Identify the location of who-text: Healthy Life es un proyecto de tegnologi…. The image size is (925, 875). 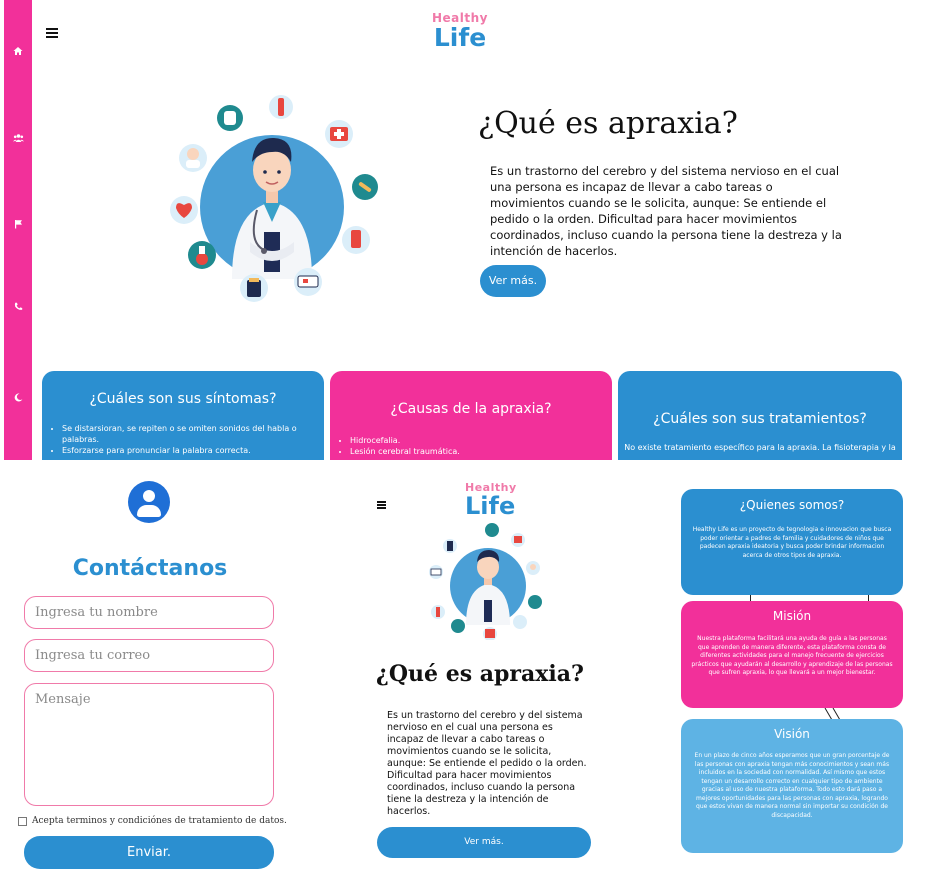
(792, 542).